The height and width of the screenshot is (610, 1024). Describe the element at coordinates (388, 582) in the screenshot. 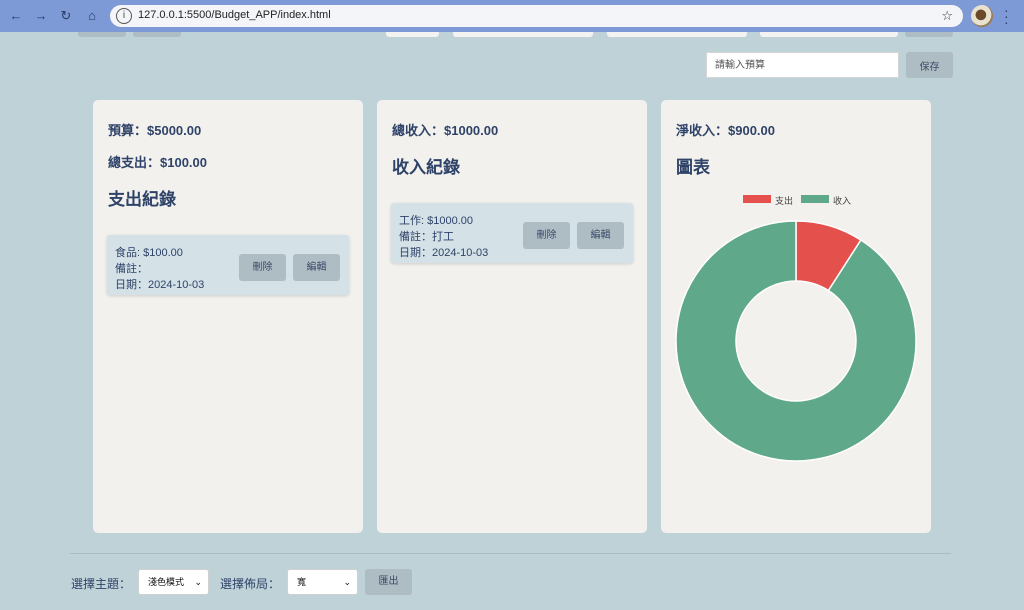

I see `export-button: 匯出` at that location.